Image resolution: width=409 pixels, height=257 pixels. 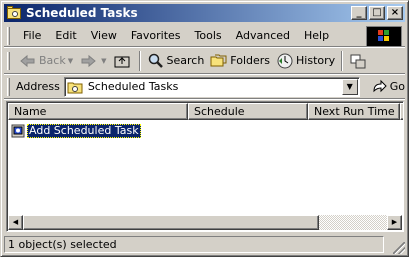 What do you see at coordinates (185, 60) in the screenshot?
I see `search-label: Search` at bounding box center [185, 60].